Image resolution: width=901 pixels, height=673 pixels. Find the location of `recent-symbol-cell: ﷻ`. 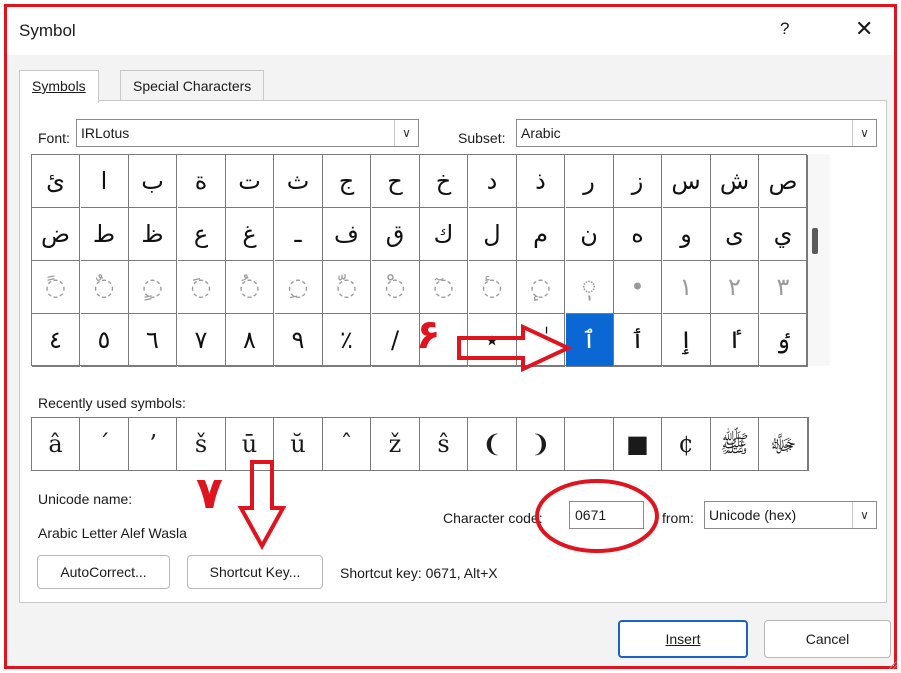

recent-symbol-cell: ﷻ is located at coordinates (784, 444).